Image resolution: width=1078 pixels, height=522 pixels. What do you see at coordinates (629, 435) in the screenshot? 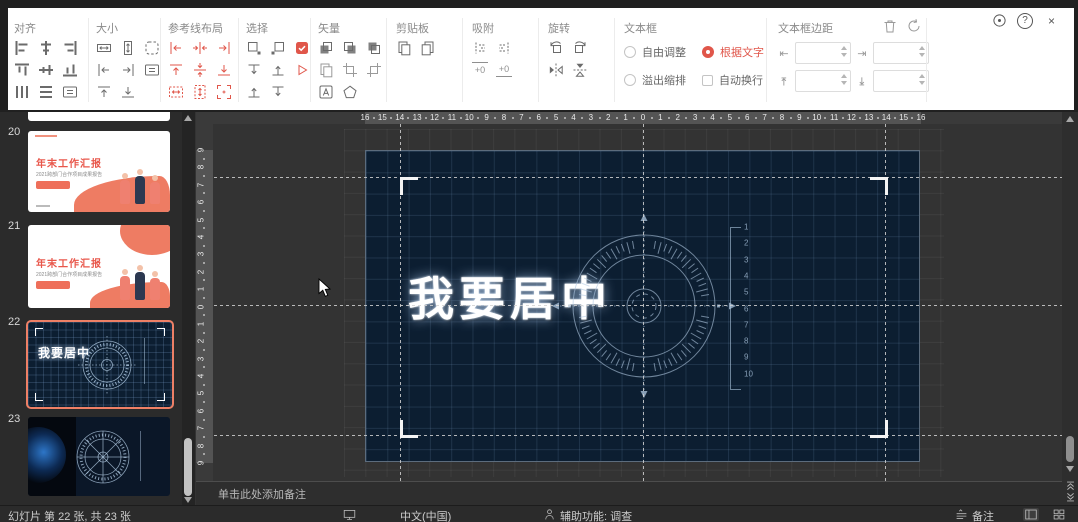
I see `guide-horizontal-bottom` at bounding box center [629, 435].